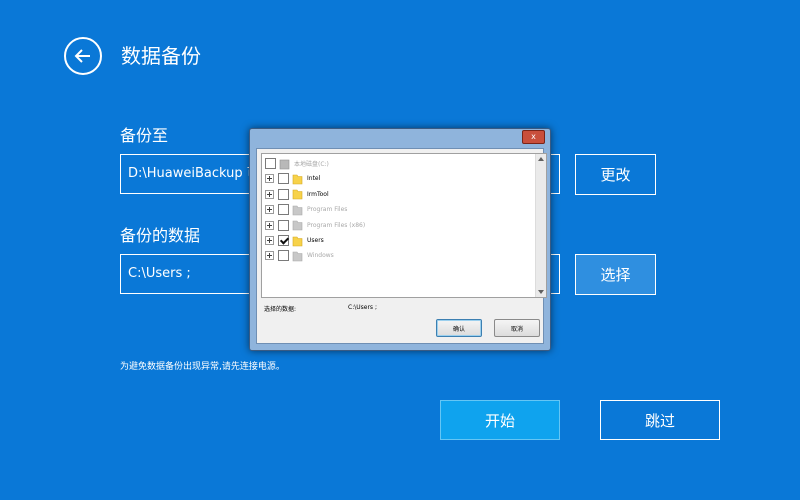 The height and width of the screenshot is (500, 800). I want to click on tree-item: Intel, so click(292, 178).